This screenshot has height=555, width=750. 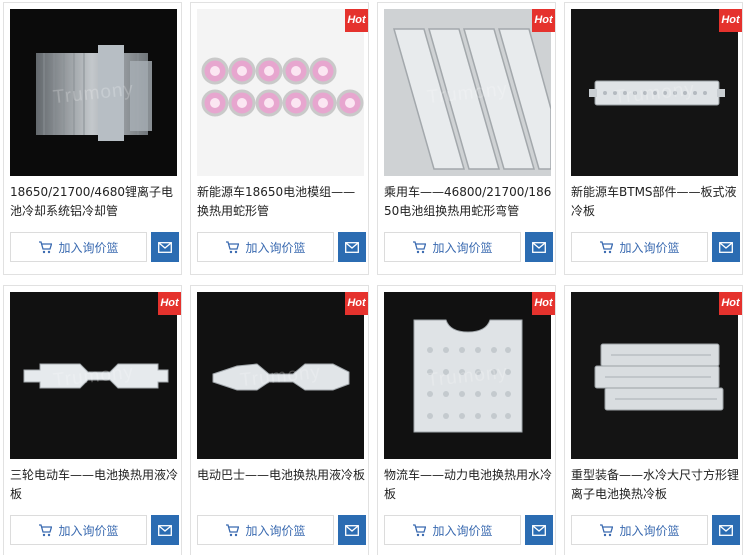 I want to click on product-title: 新能源车18650电池模组——换热用蛇形管, so click(x=281, y=202).